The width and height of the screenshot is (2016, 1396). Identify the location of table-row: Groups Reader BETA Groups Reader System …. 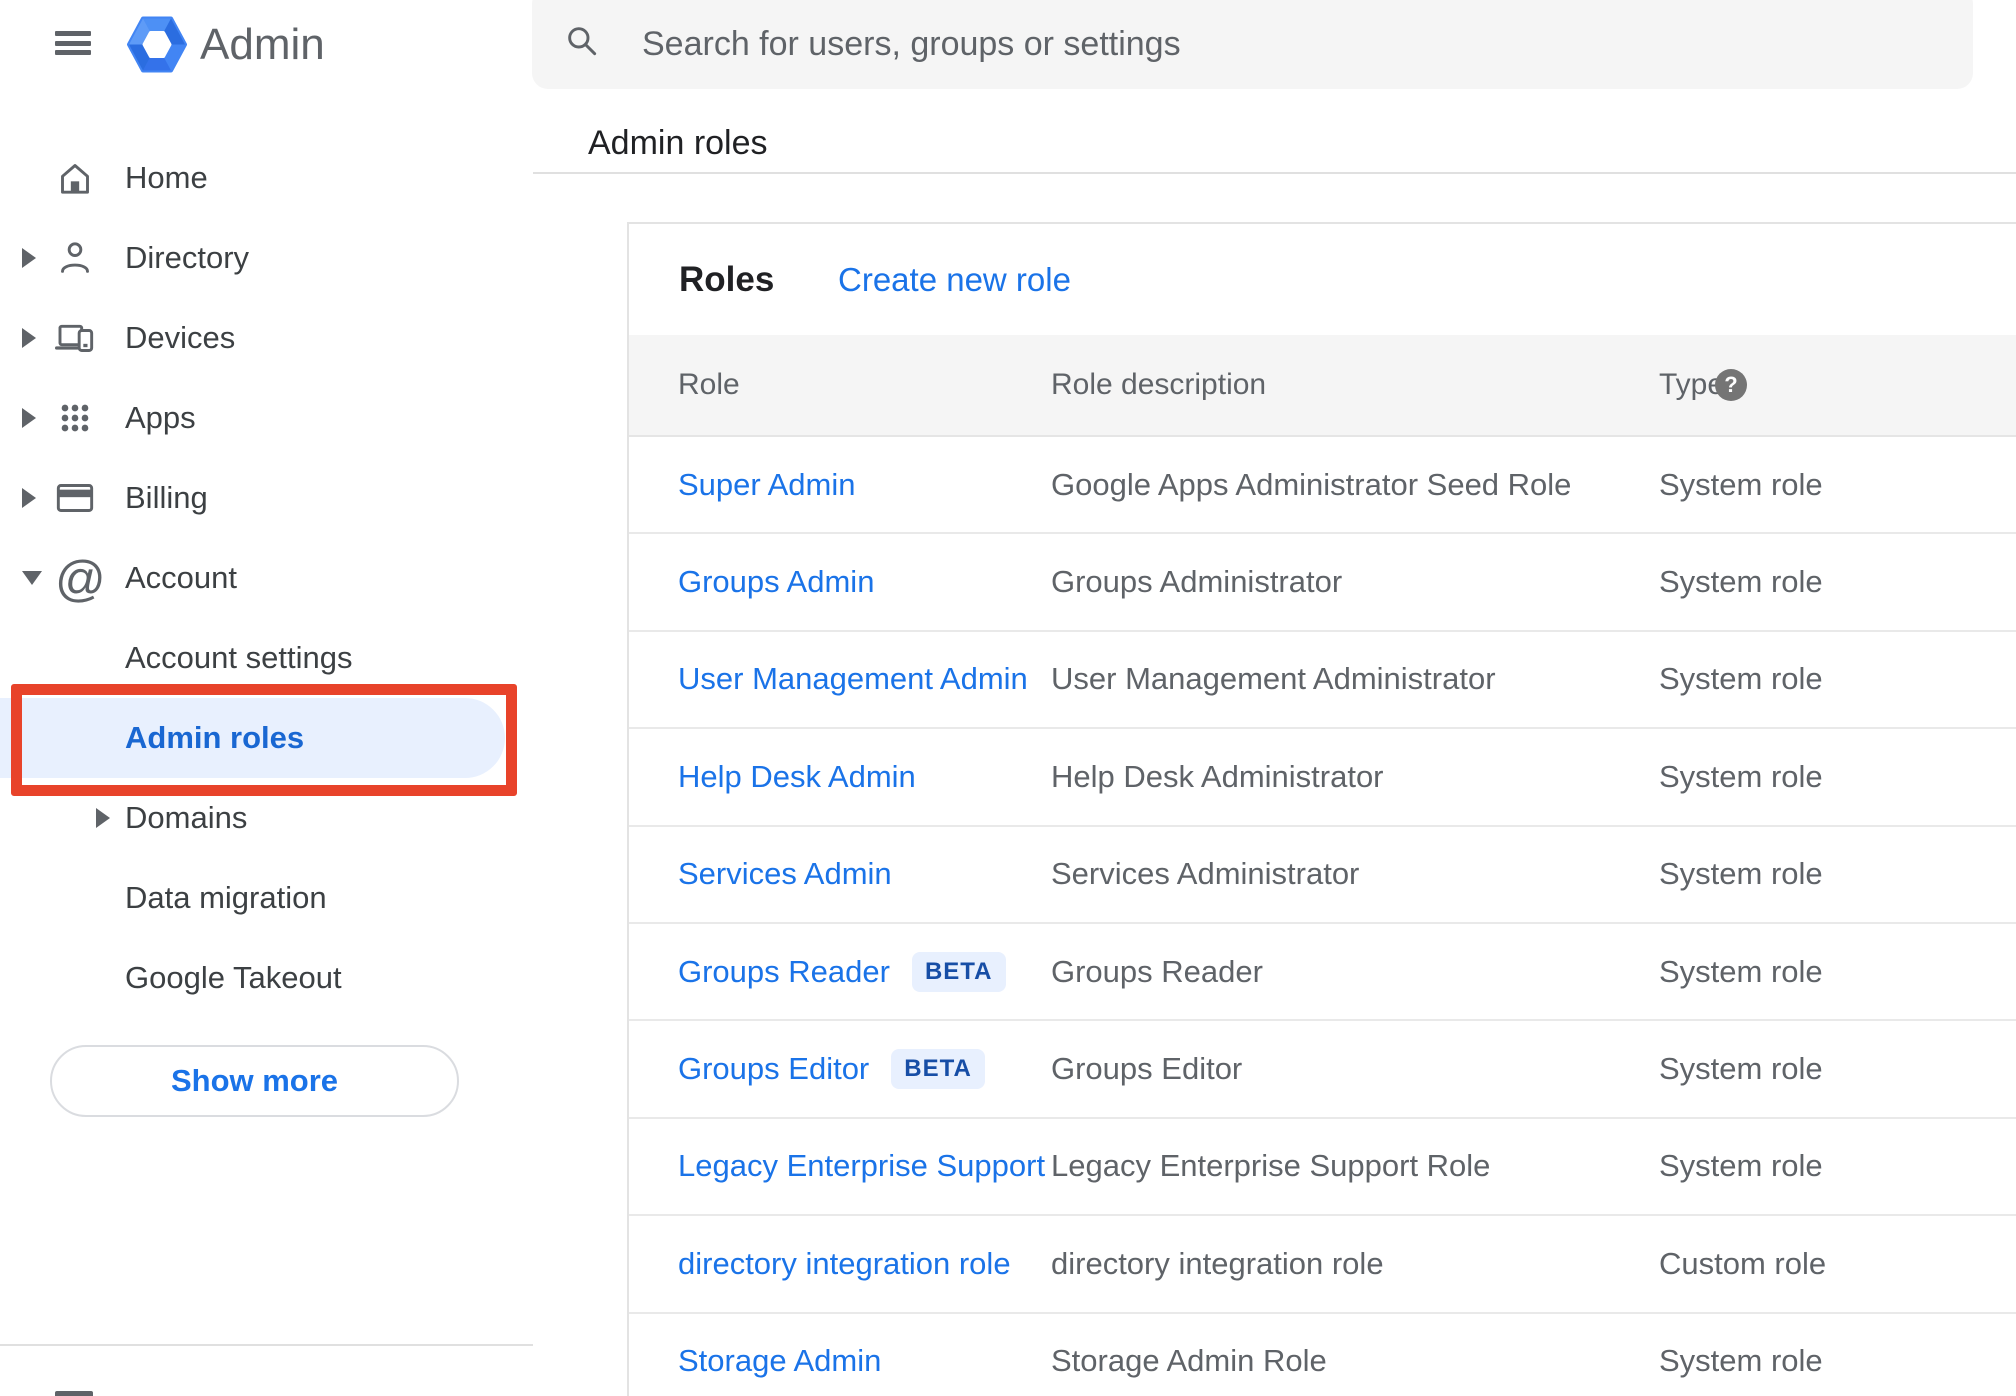
(1322, 973).